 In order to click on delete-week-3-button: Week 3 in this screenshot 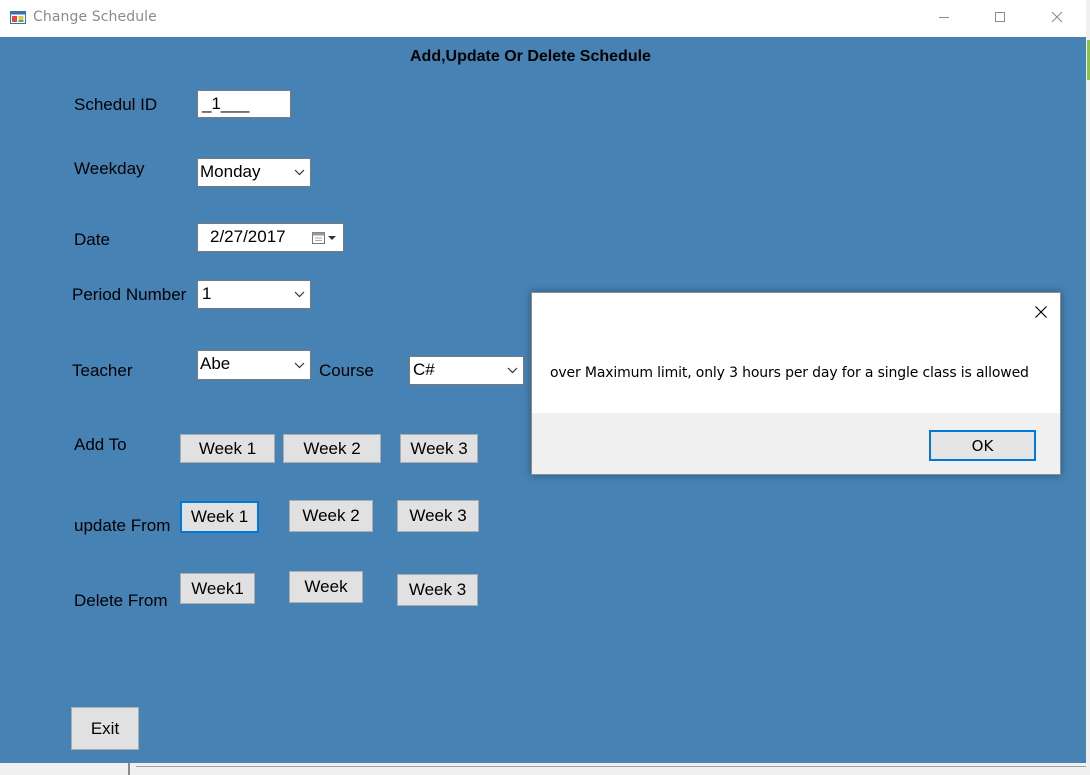, I will do `click(437, 590)`.